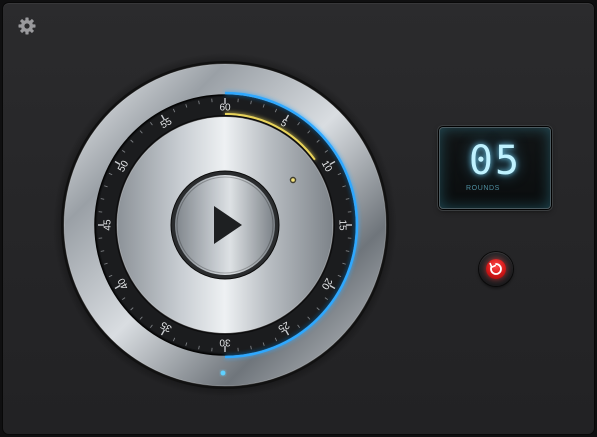  What do you see at coordinates (225, 108) in the screenshot?
I see `dial-scale-label: 60` at bounding box center [225, 108].